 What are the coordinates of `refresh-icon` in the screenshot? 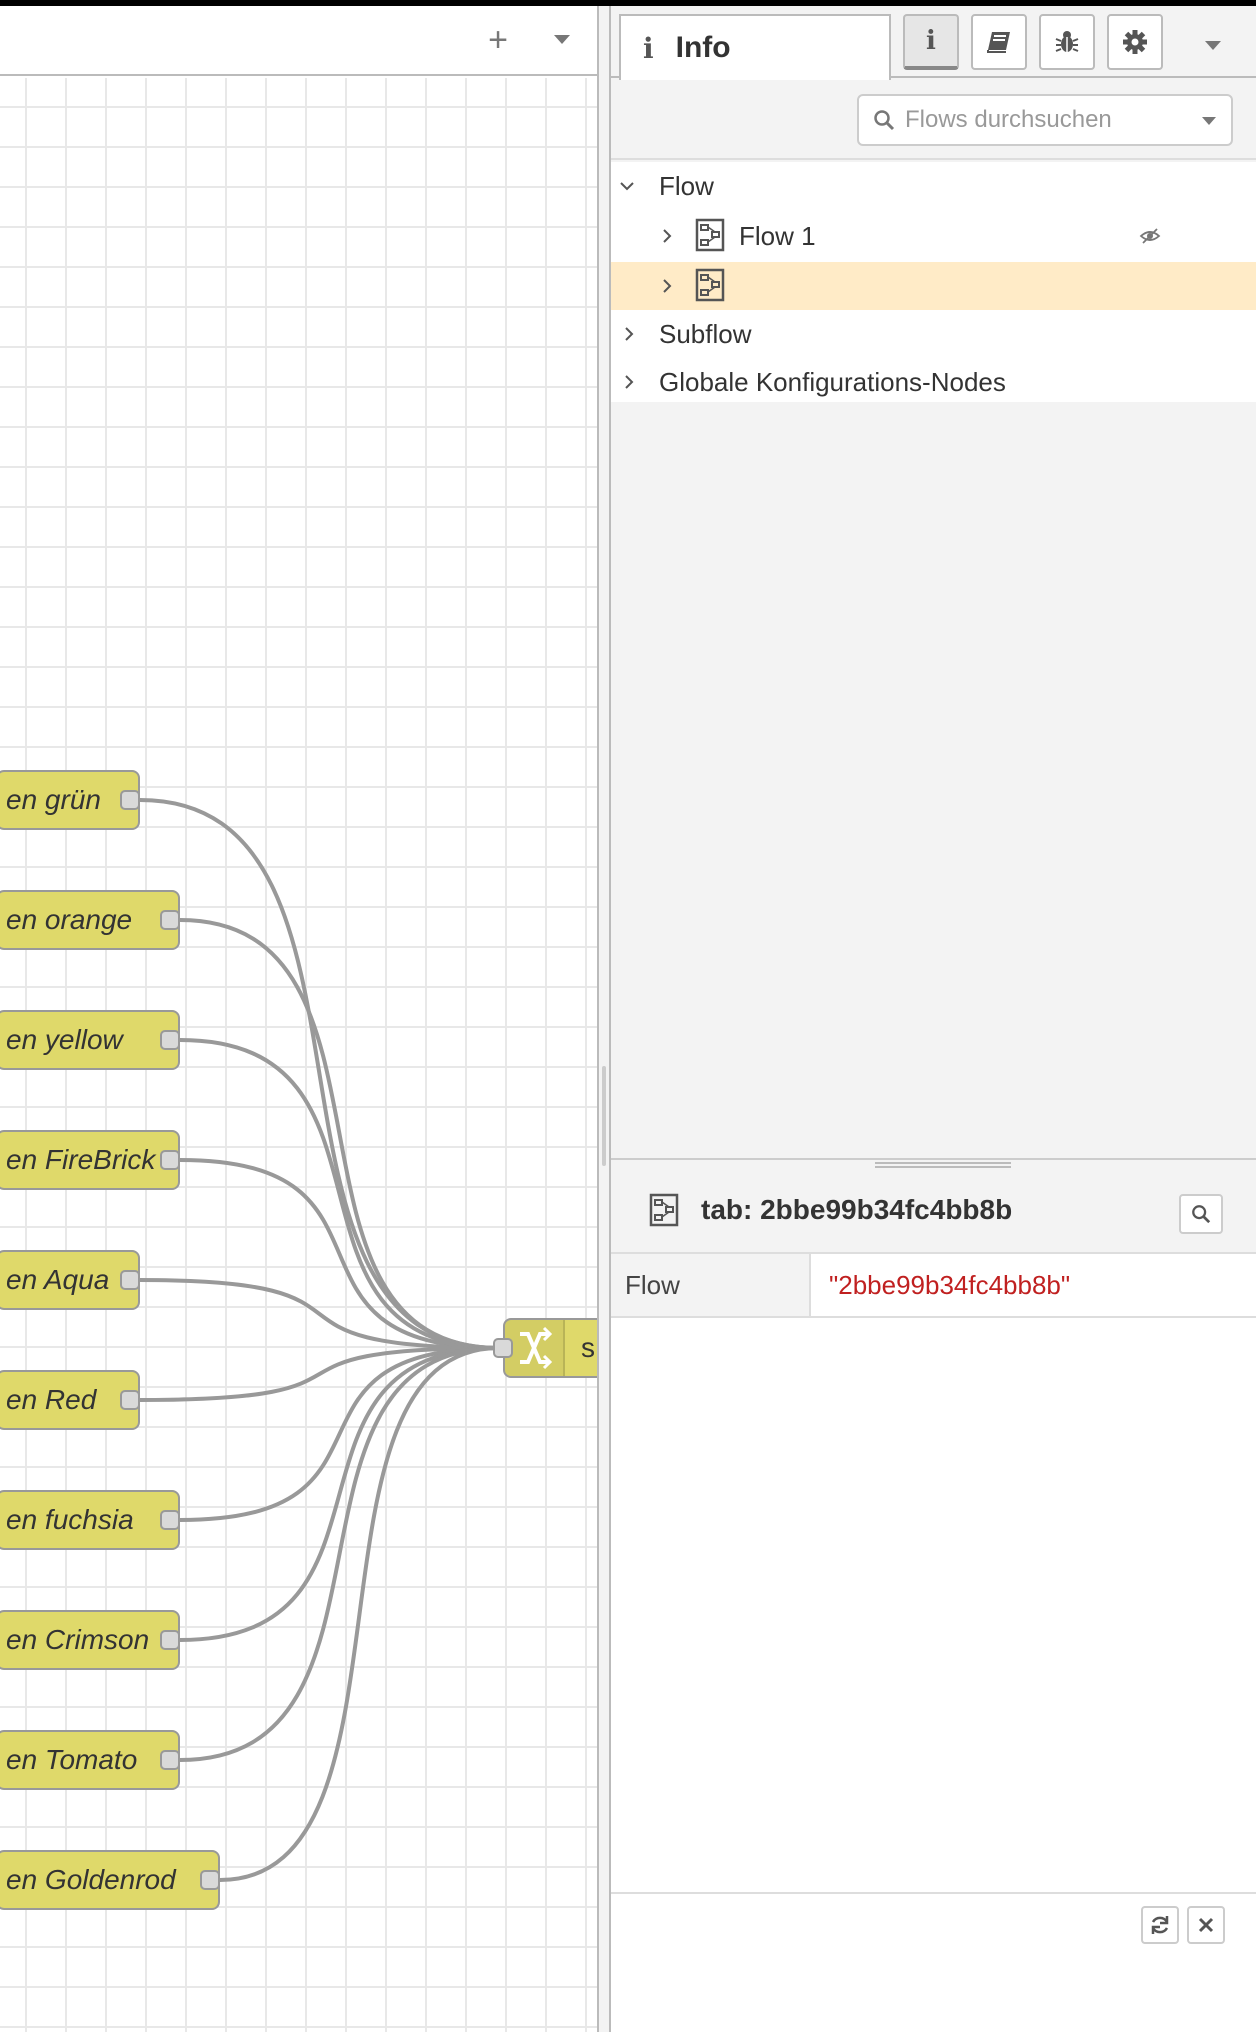 It's located at (1160, 1925).